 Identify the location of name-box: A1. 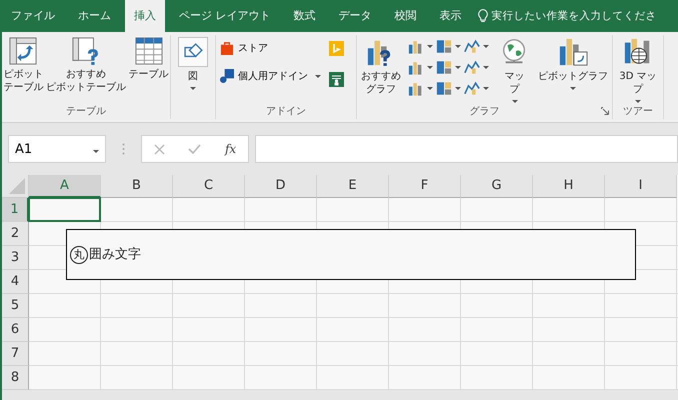
(57, 149).